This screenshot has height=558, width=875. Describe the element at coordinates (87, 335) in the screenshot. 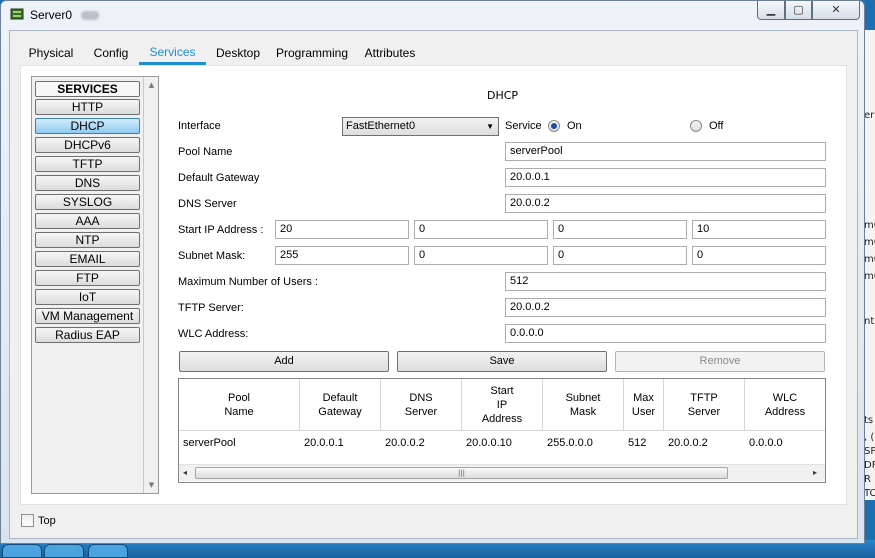

I see `service-item-radius-eap: Radius EAP` at that location.